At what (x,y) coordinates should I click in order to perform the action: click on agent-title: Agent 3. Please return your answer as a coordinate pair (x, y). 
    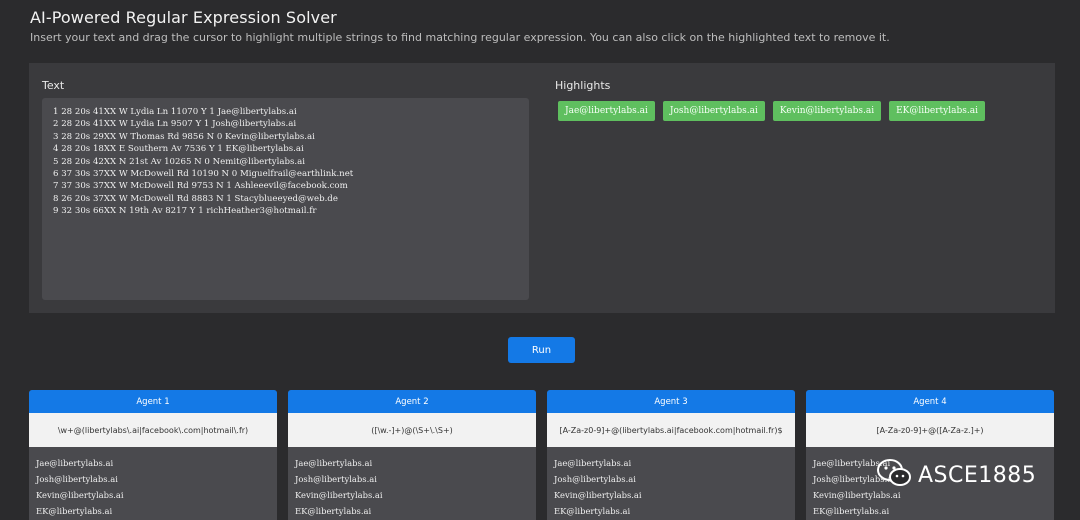
    Looking at the image, I should click on (671, 401).